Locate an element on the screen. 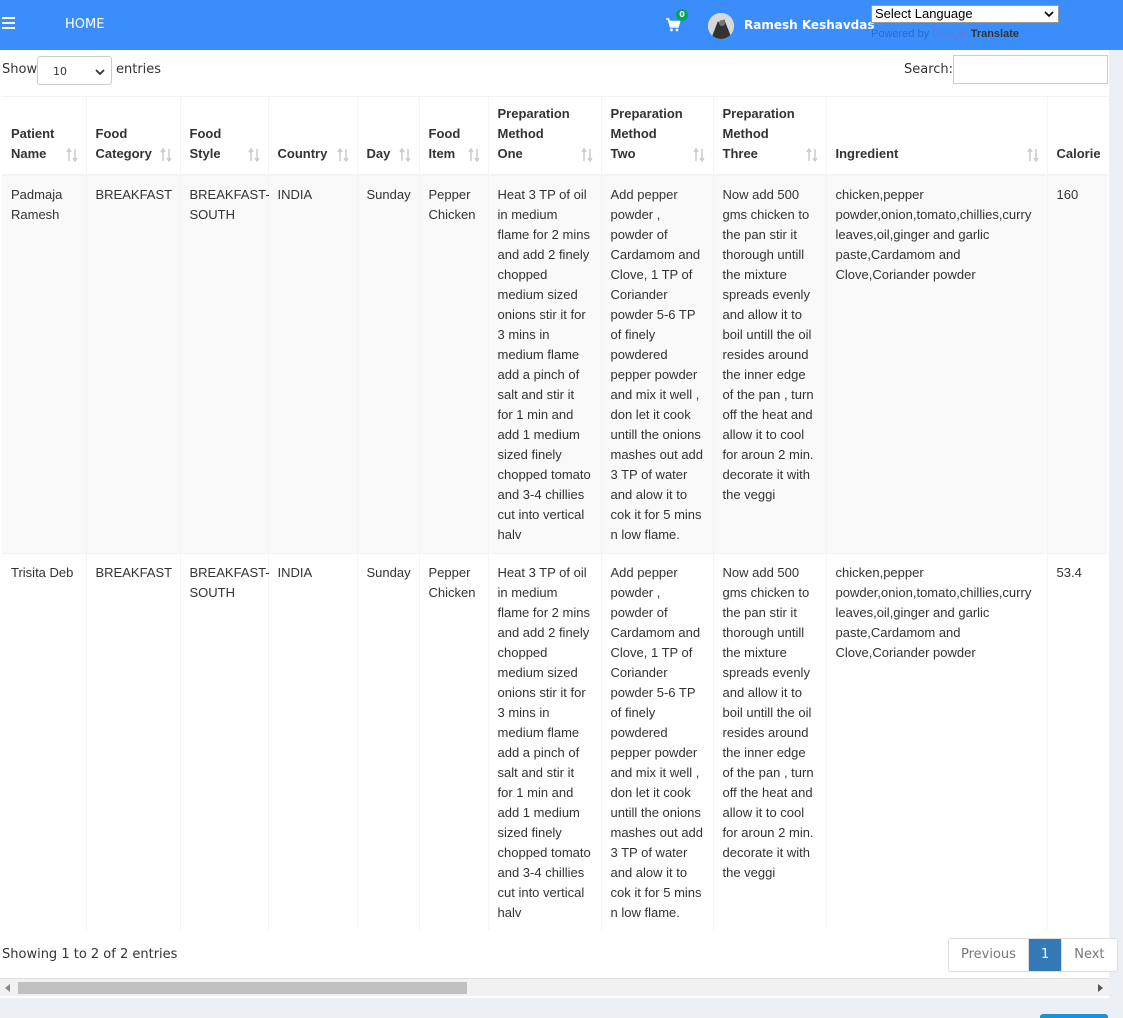 This screenshot has width=1123, height=1018. column-header-label: Name is located at coordinates (29, 153).